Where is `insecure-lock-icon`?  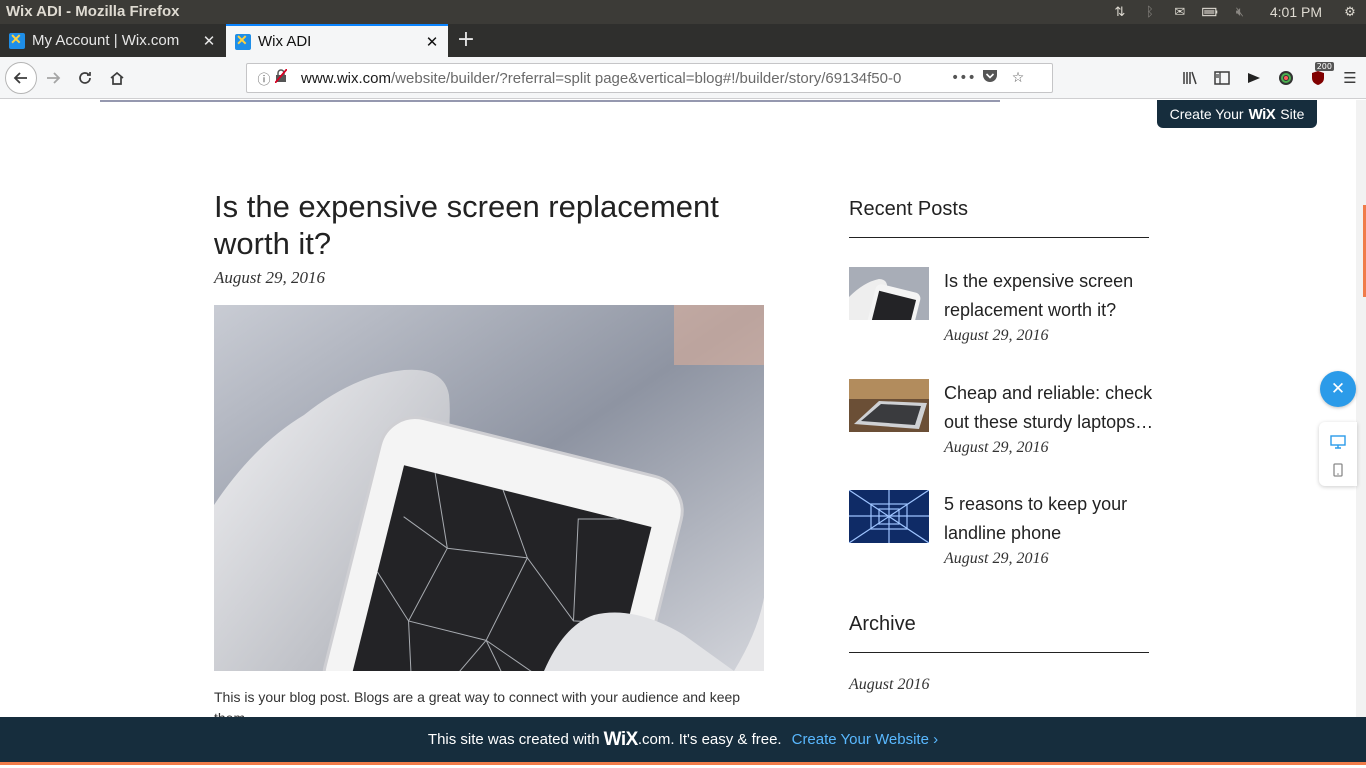 insecure-lock-icon is located at coordinates (282, 77).